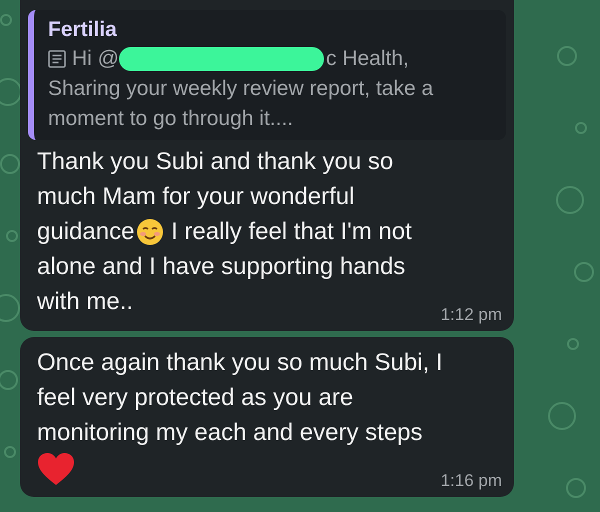  I want to click on message-text: I really feel that I'm not, so click(291, 232).